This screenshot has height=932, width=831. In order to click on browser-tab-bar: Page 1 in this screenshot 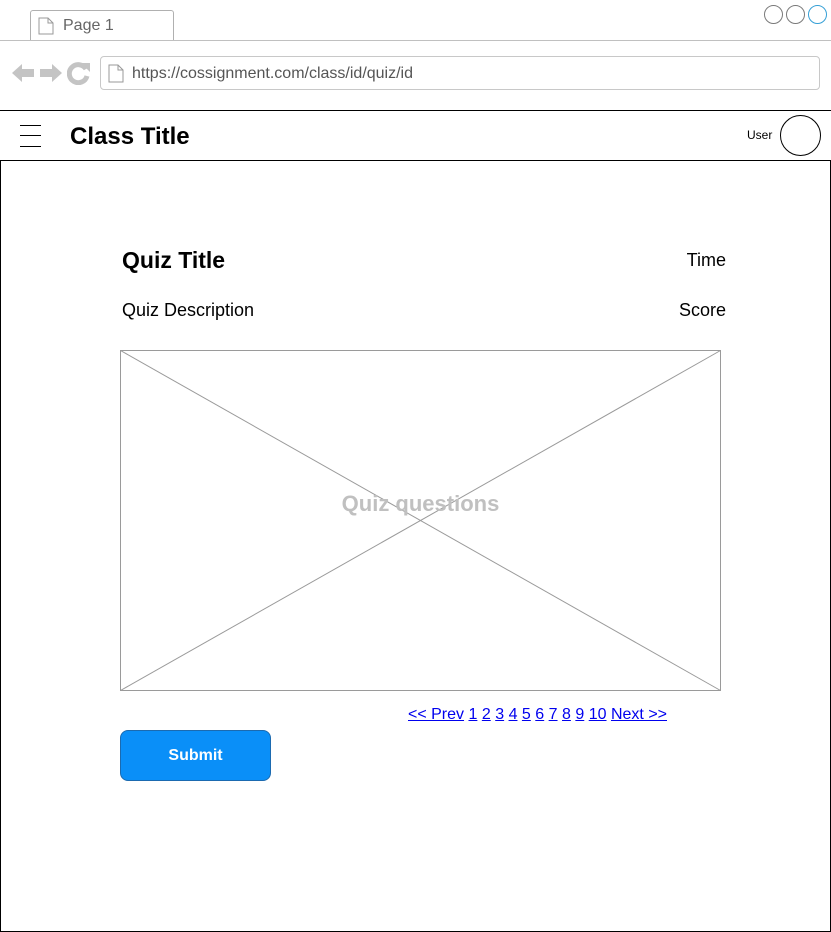, I will do `click(415, 20)`.